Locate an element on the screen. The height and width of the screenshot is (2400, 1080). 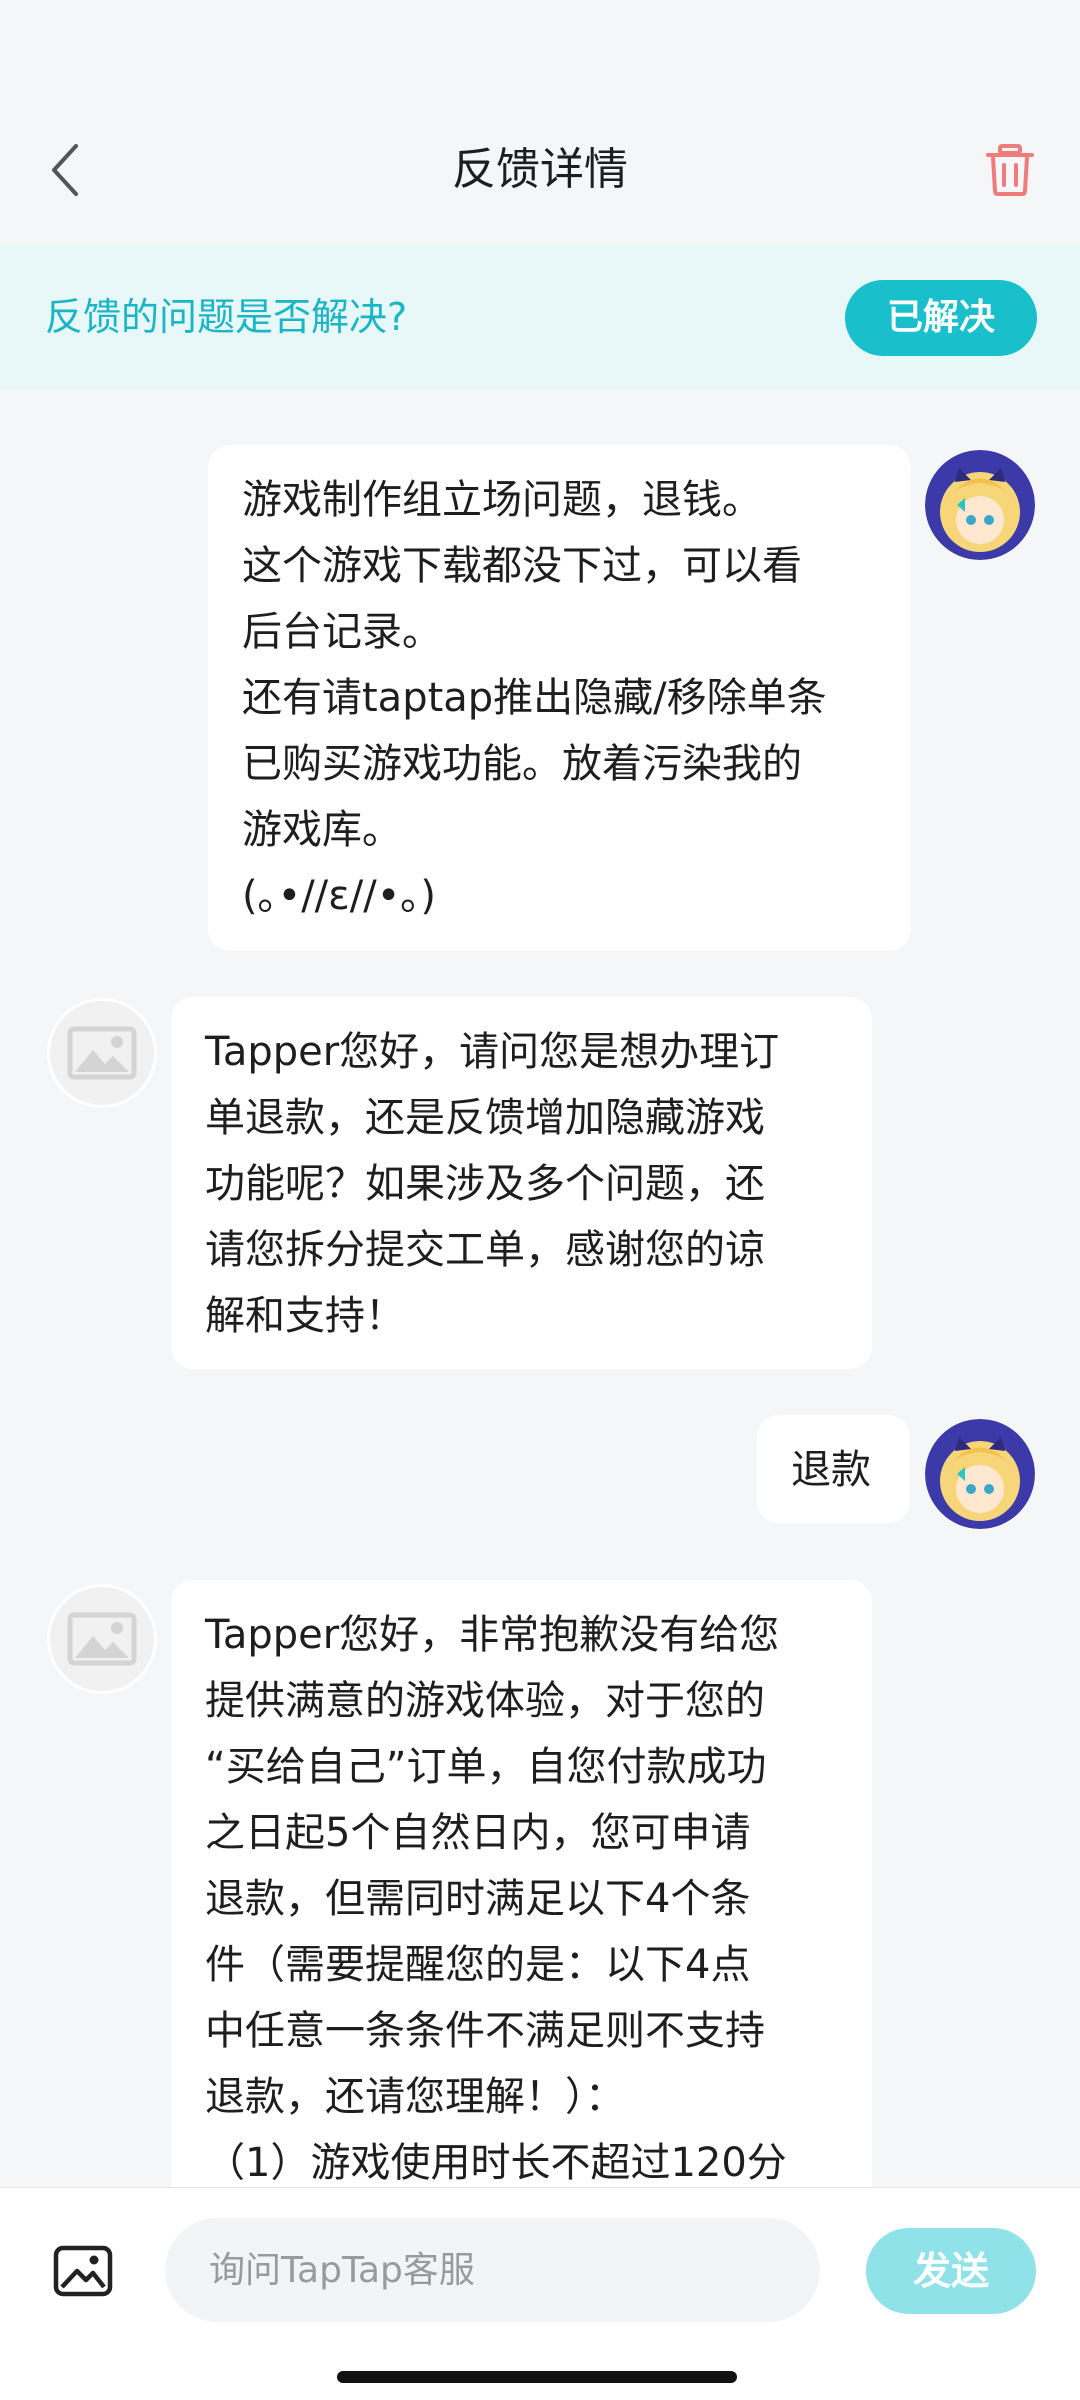
delete-button is located at coordinates (1010, 170).